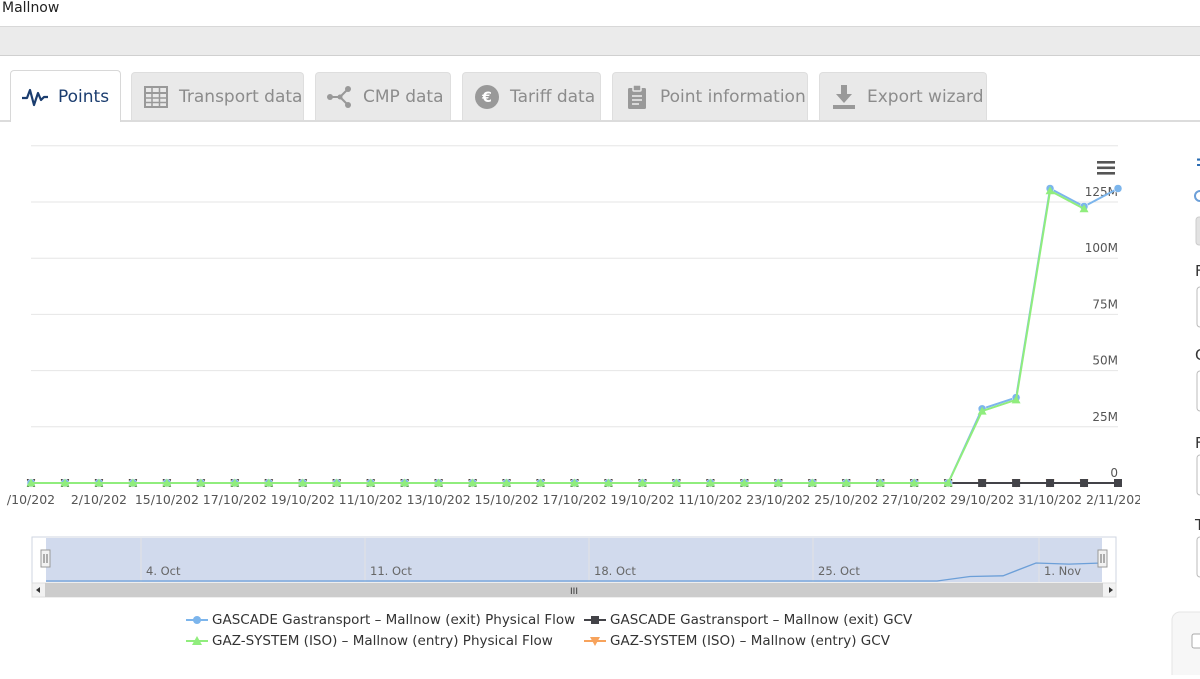 This screenshot has height=679, width=1200. What do you see at coordinates (1050, 499) in the screenshot?
I see `x-tick-label: 31/10/202` at bounding box center [1050, 499].